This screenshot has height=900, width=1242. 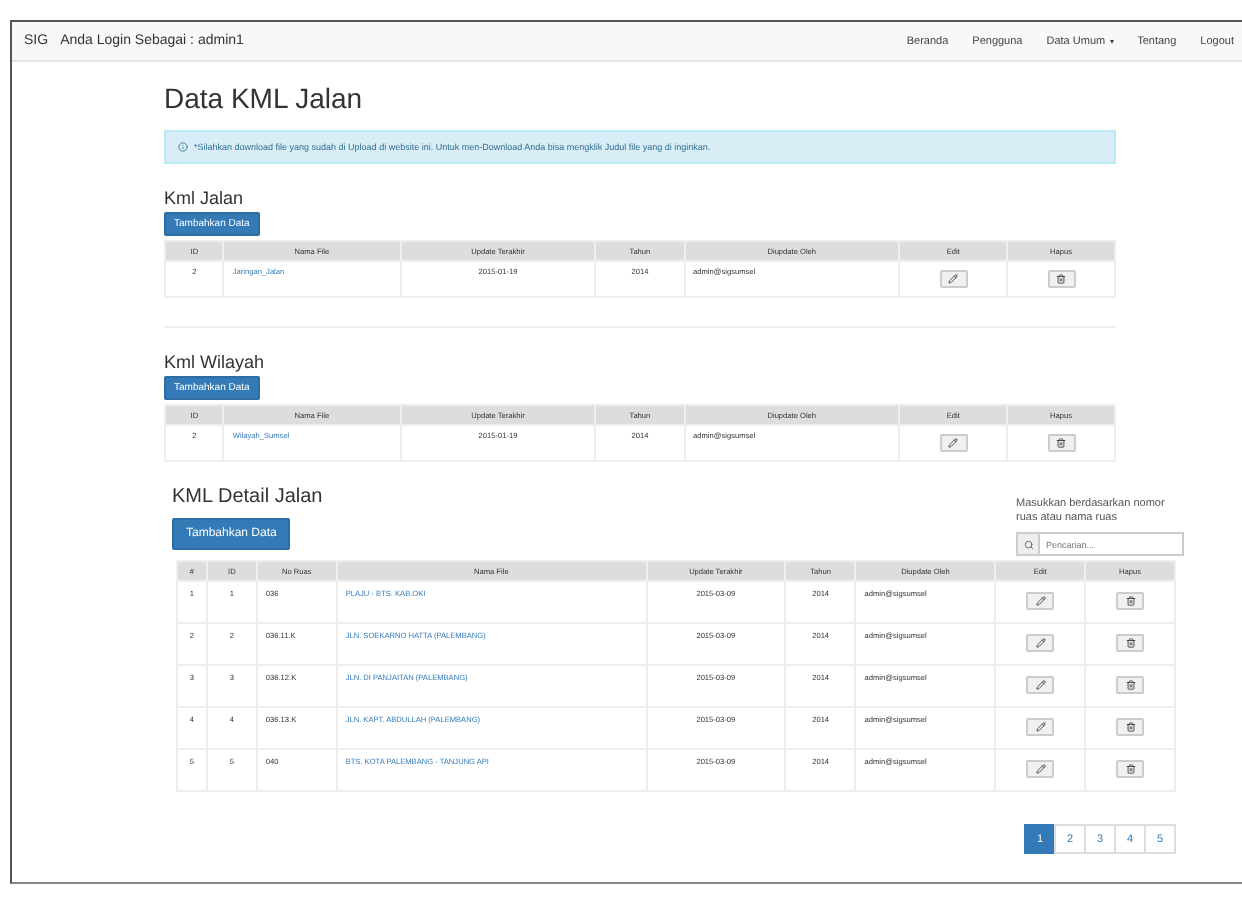 What do you see at coordinates (1111, 41) in the screenshot?
I see `caret-icon` at bounding box center [1111, 41].